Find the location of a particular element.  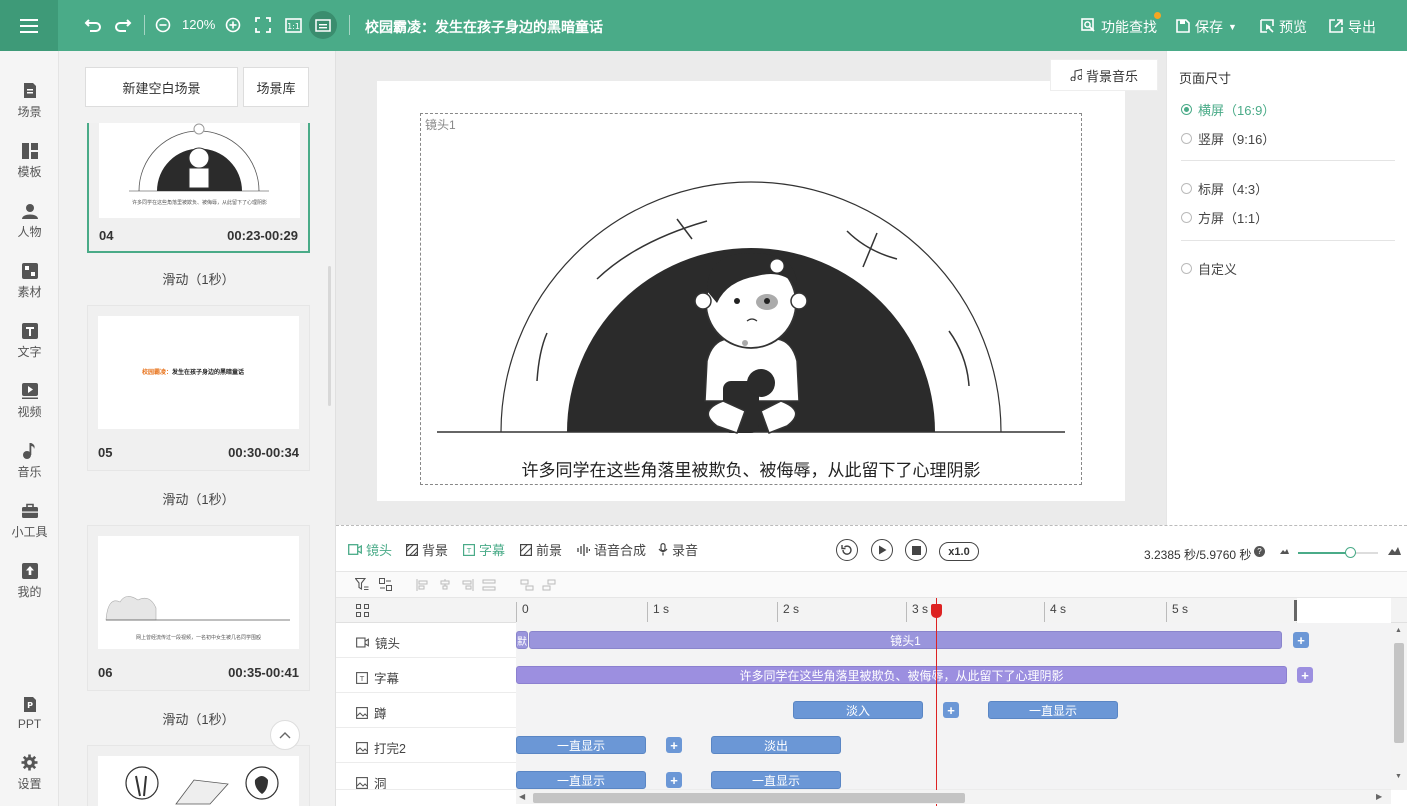

scene-library-button: 场景库 is located at coordinates (276, 87).